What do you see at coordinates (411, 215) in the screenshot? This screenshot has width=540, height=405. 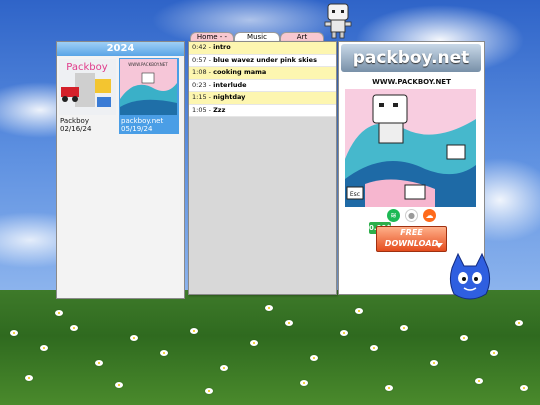 I see `apple-icon: ●` at bounding box center [411, 215].